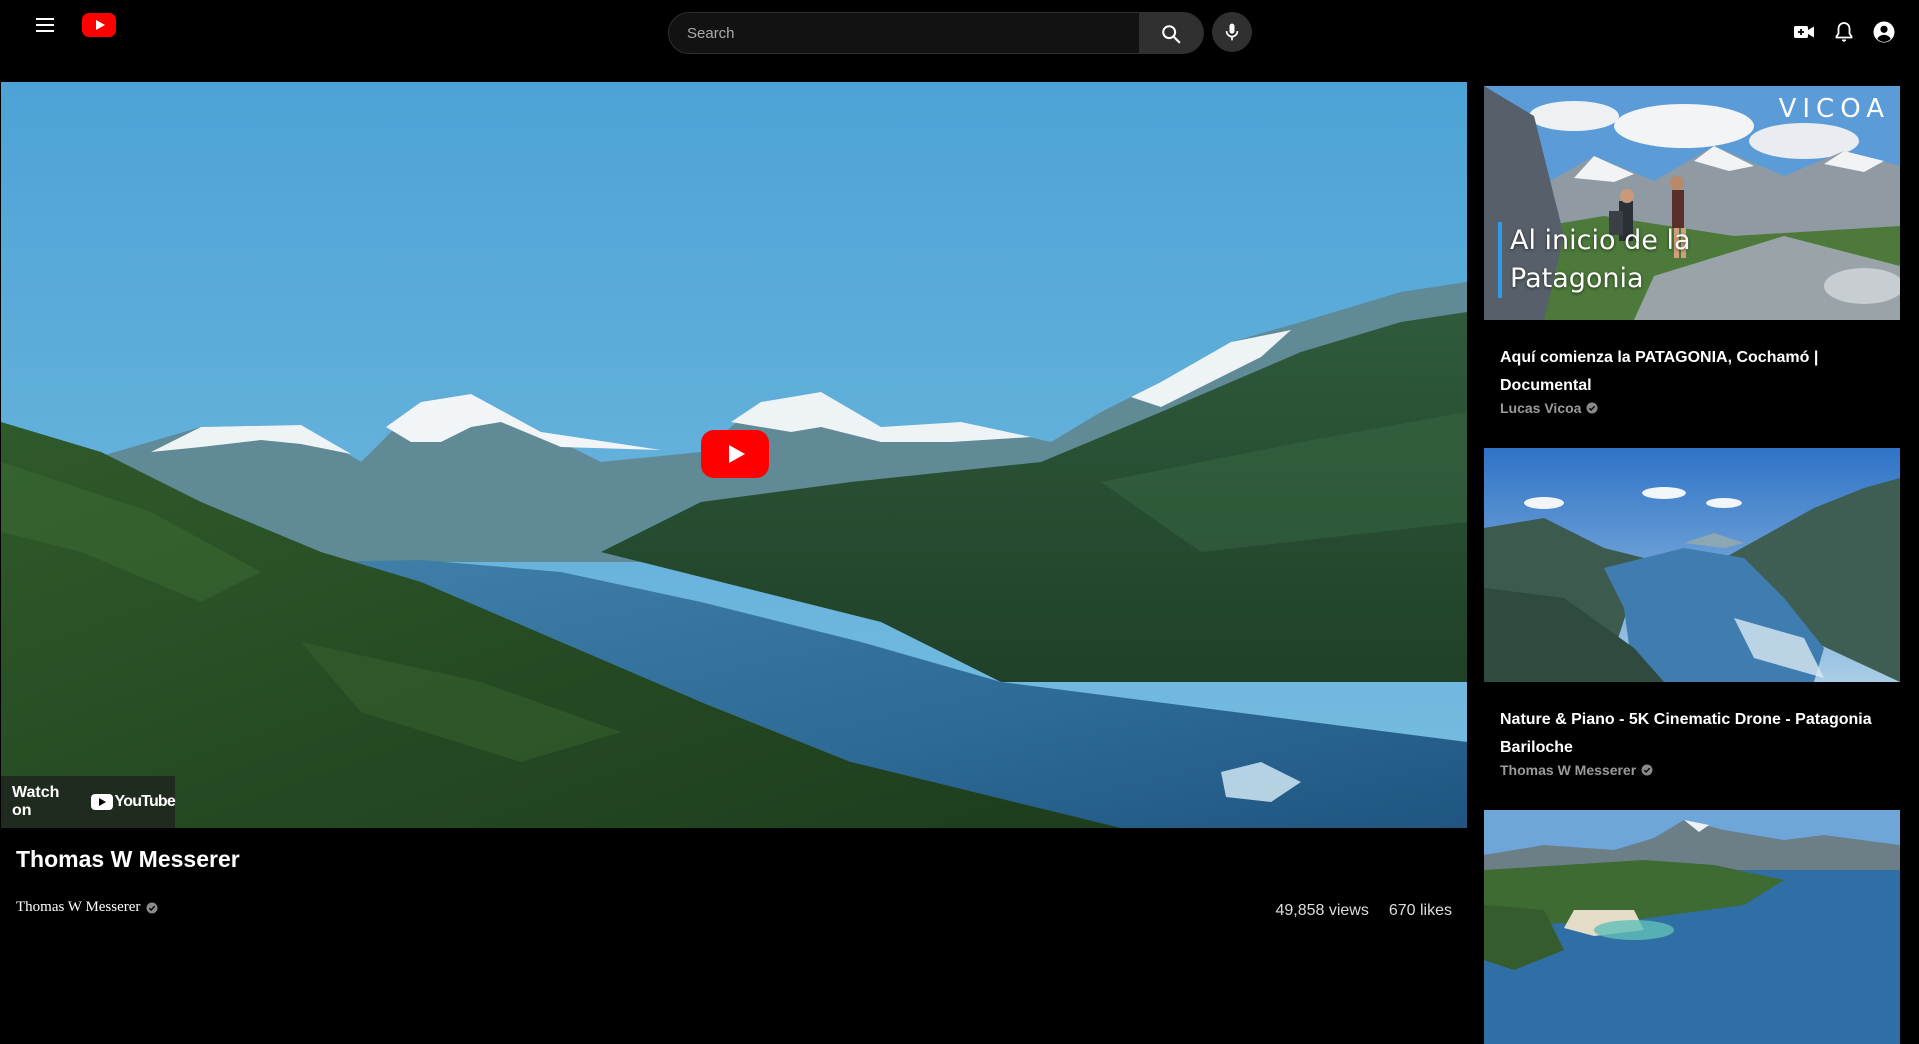 Image resolution: width=1919 pixels, height=1044 pixels. I want to click on video-stats: 49,858 views 670 likes, so click(1363, 911).